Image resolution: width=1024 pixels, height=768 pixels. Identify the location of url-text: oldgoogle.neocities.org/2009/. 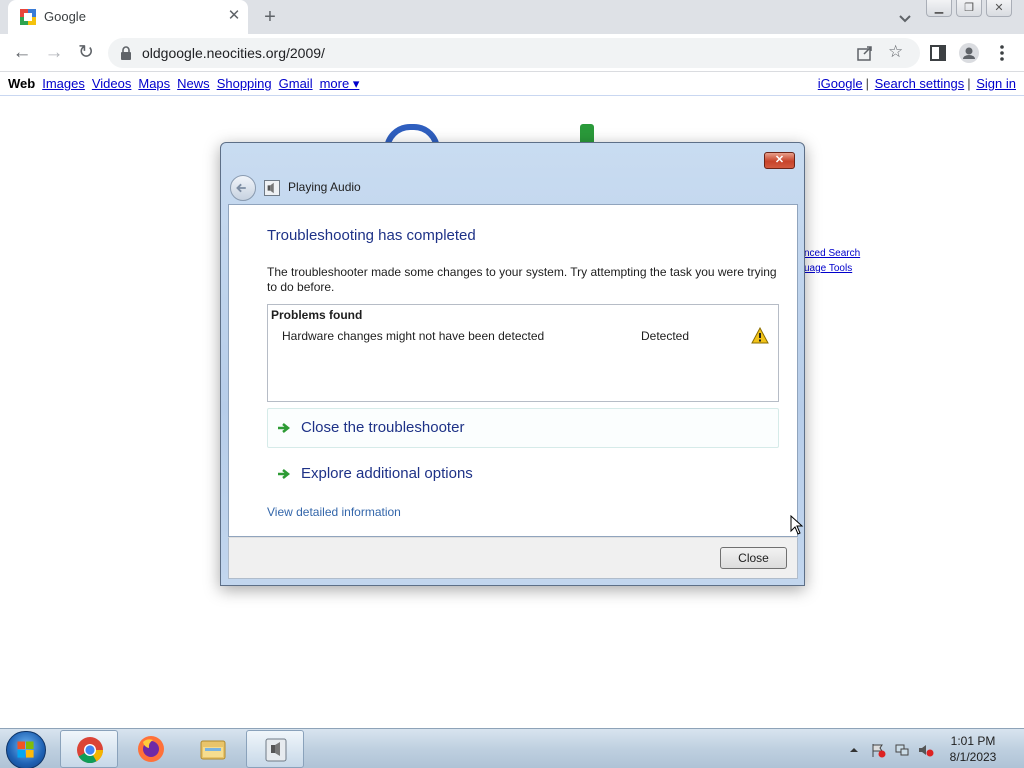
(233, 53).